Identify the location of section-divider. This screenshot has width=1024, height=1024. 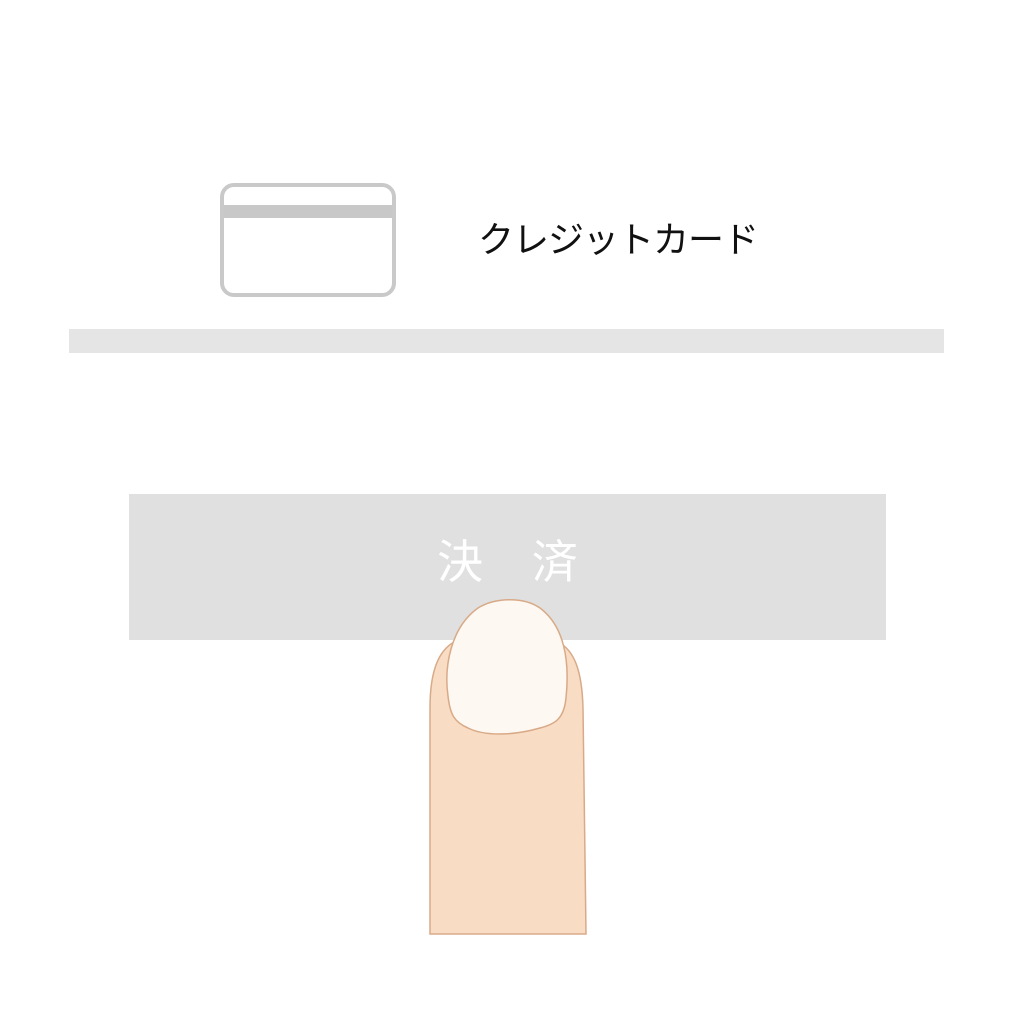
(506, 341).